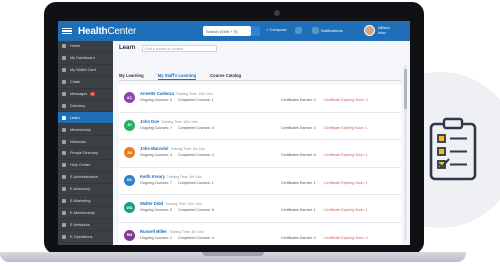 This screenshot has height=270, width=500. What do you see at coordinates (85, 178) in the screenshot?
I see `sidebar-item: E-Administration` at bounding box center [85, 178].